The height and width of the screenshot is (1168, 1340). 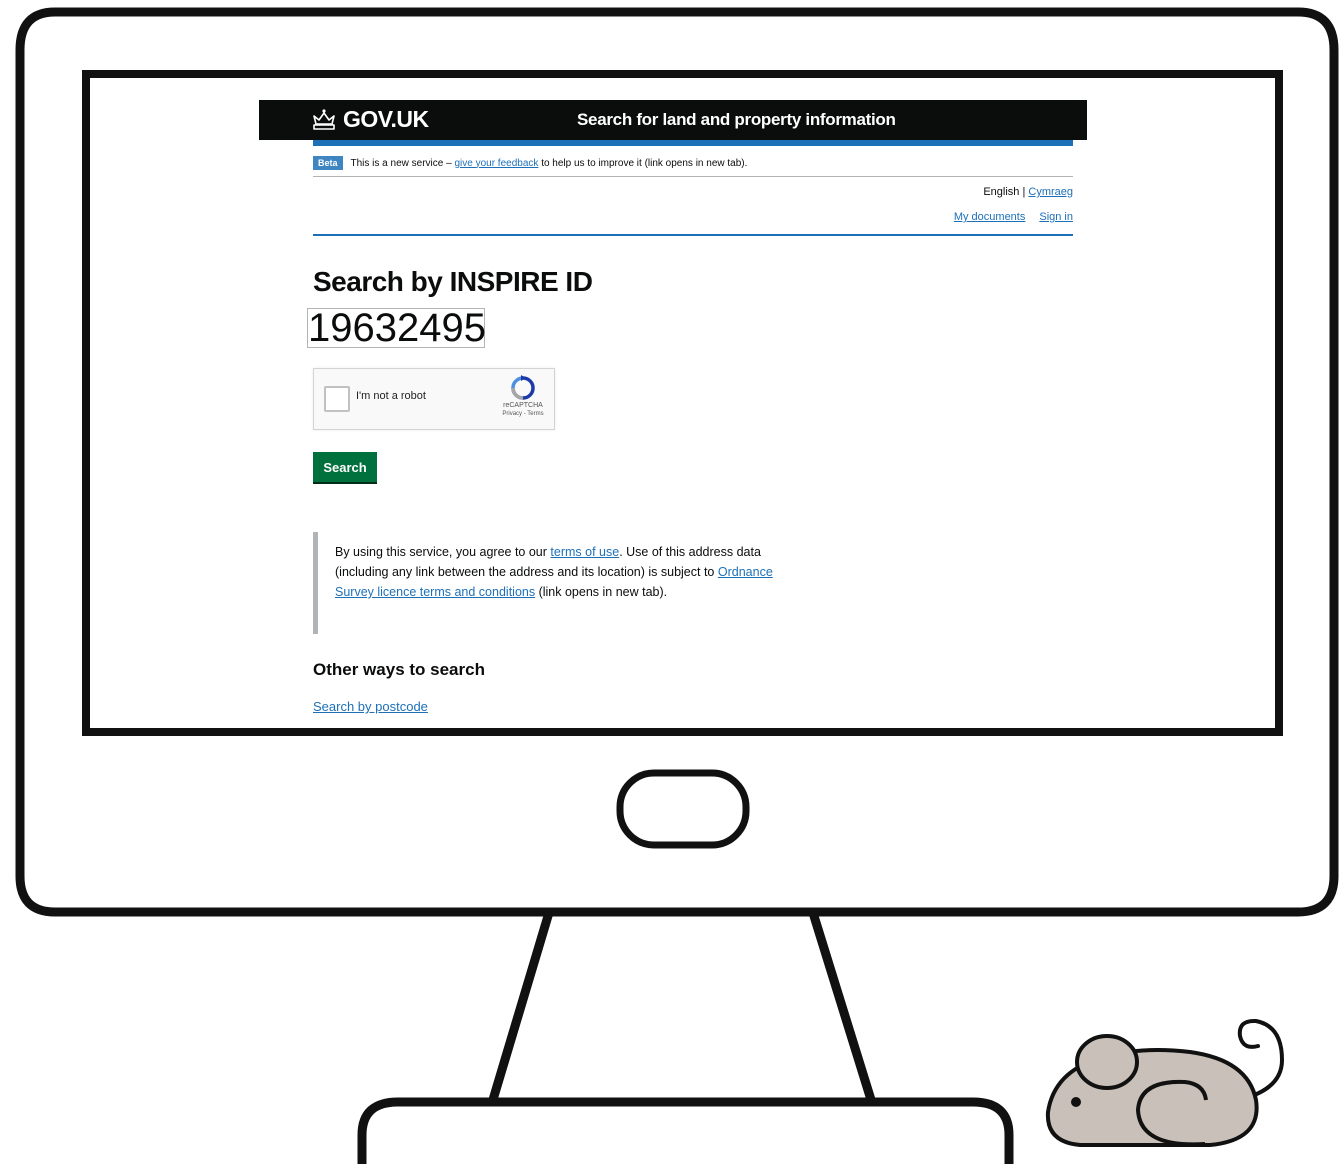 What do you see at coordinates (496, 163) in the screenshot?
I see `feedback-link: give your feedback` at bounding box center [496, 163].